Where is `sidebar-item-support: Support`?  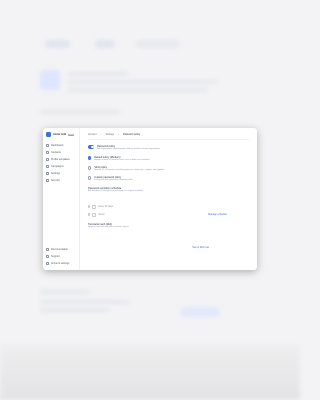
sidebar-item-support: Support is located at coordinates (61, 256).